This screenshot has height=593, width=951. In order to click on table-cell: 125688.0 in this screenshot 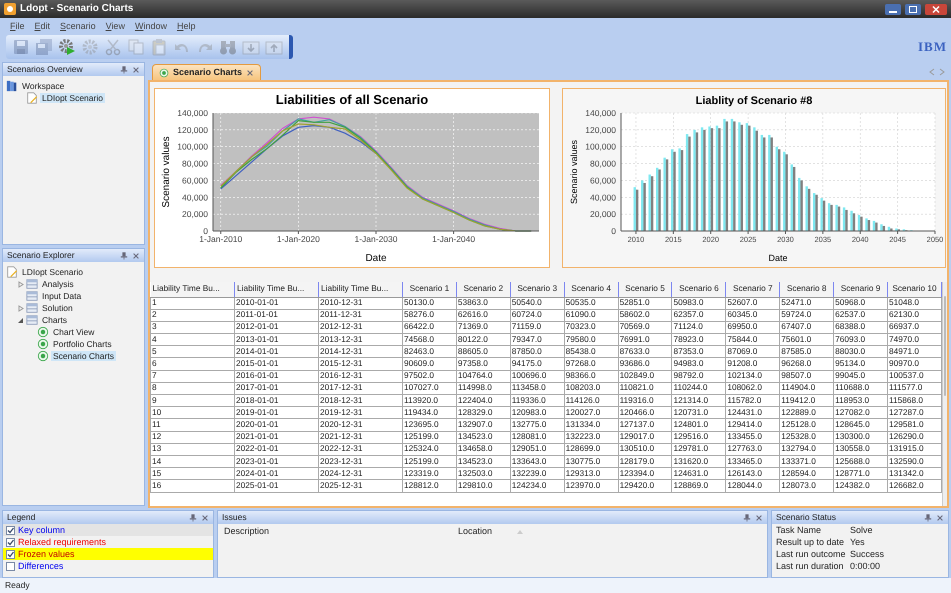, I will do `click(861, 461)`.